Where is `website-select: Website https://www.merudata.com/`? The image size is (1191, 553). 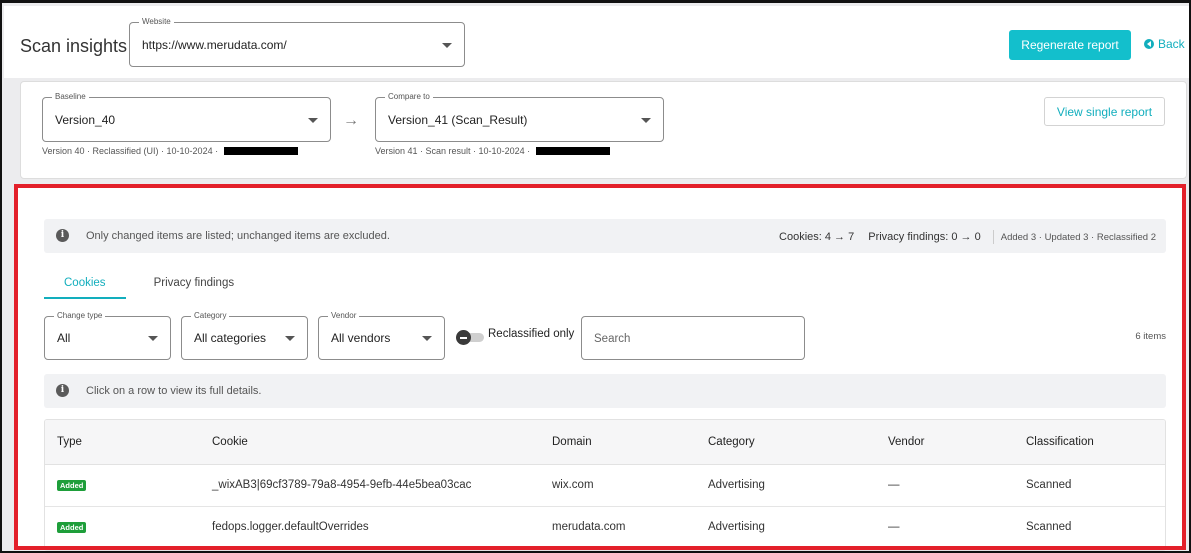 website-select: Website https://www.merudata.com/ is located at coordinates (297, 42).